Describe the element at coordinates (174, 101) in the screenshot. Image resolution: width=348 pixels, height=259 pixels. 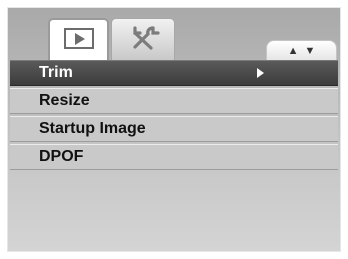
I see `menu-item-resize: Resize` at that location.